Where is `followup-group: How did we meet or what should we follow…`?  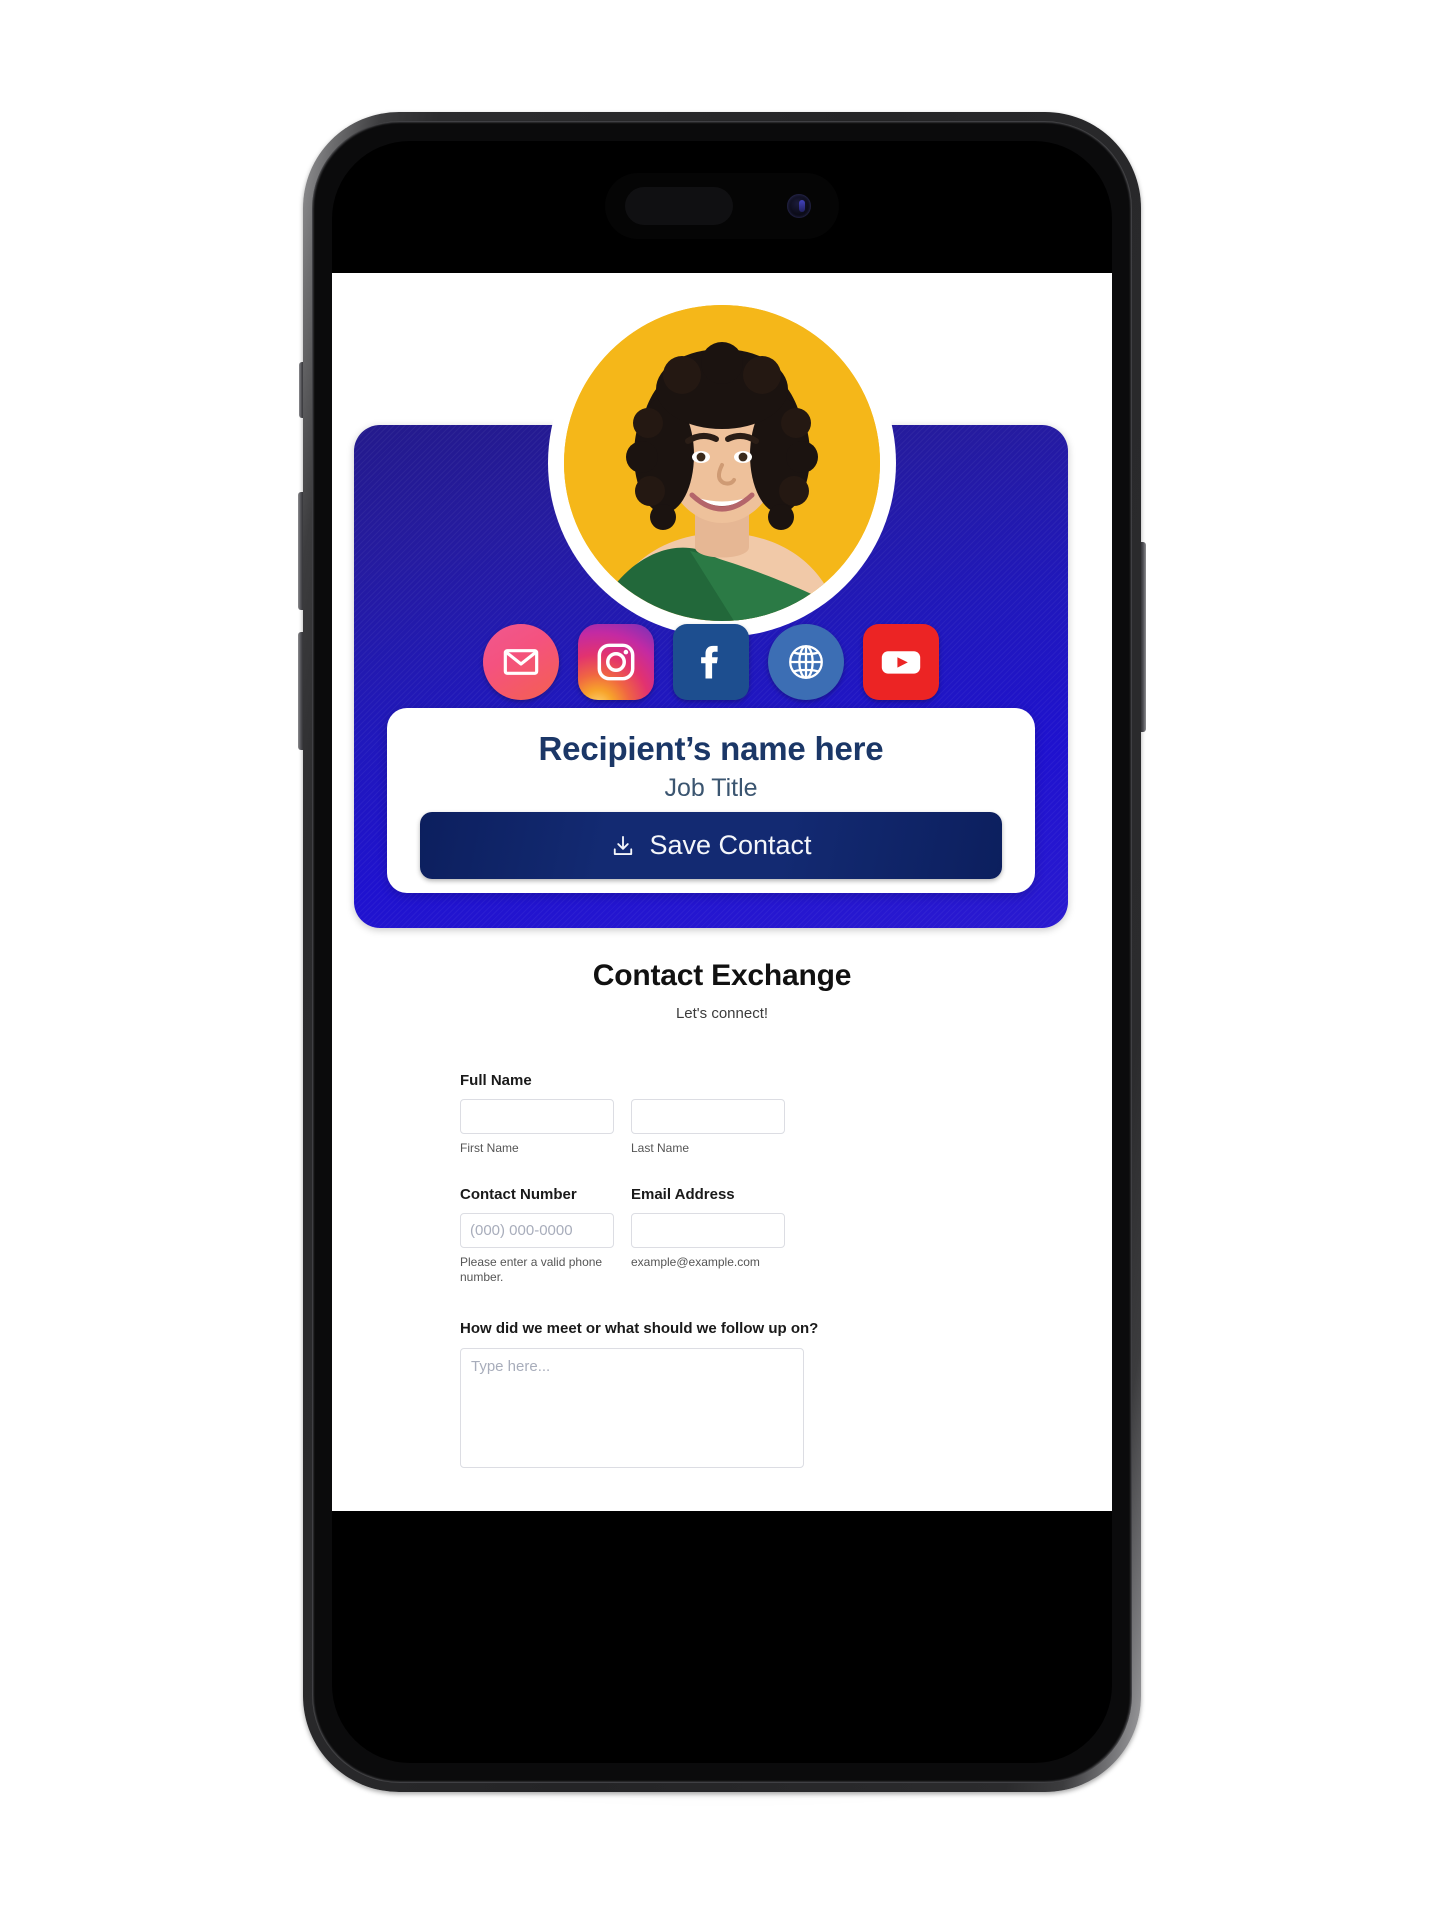 followup-group: How did we meet or what should we follow… is located at coordinates (721, 1396).